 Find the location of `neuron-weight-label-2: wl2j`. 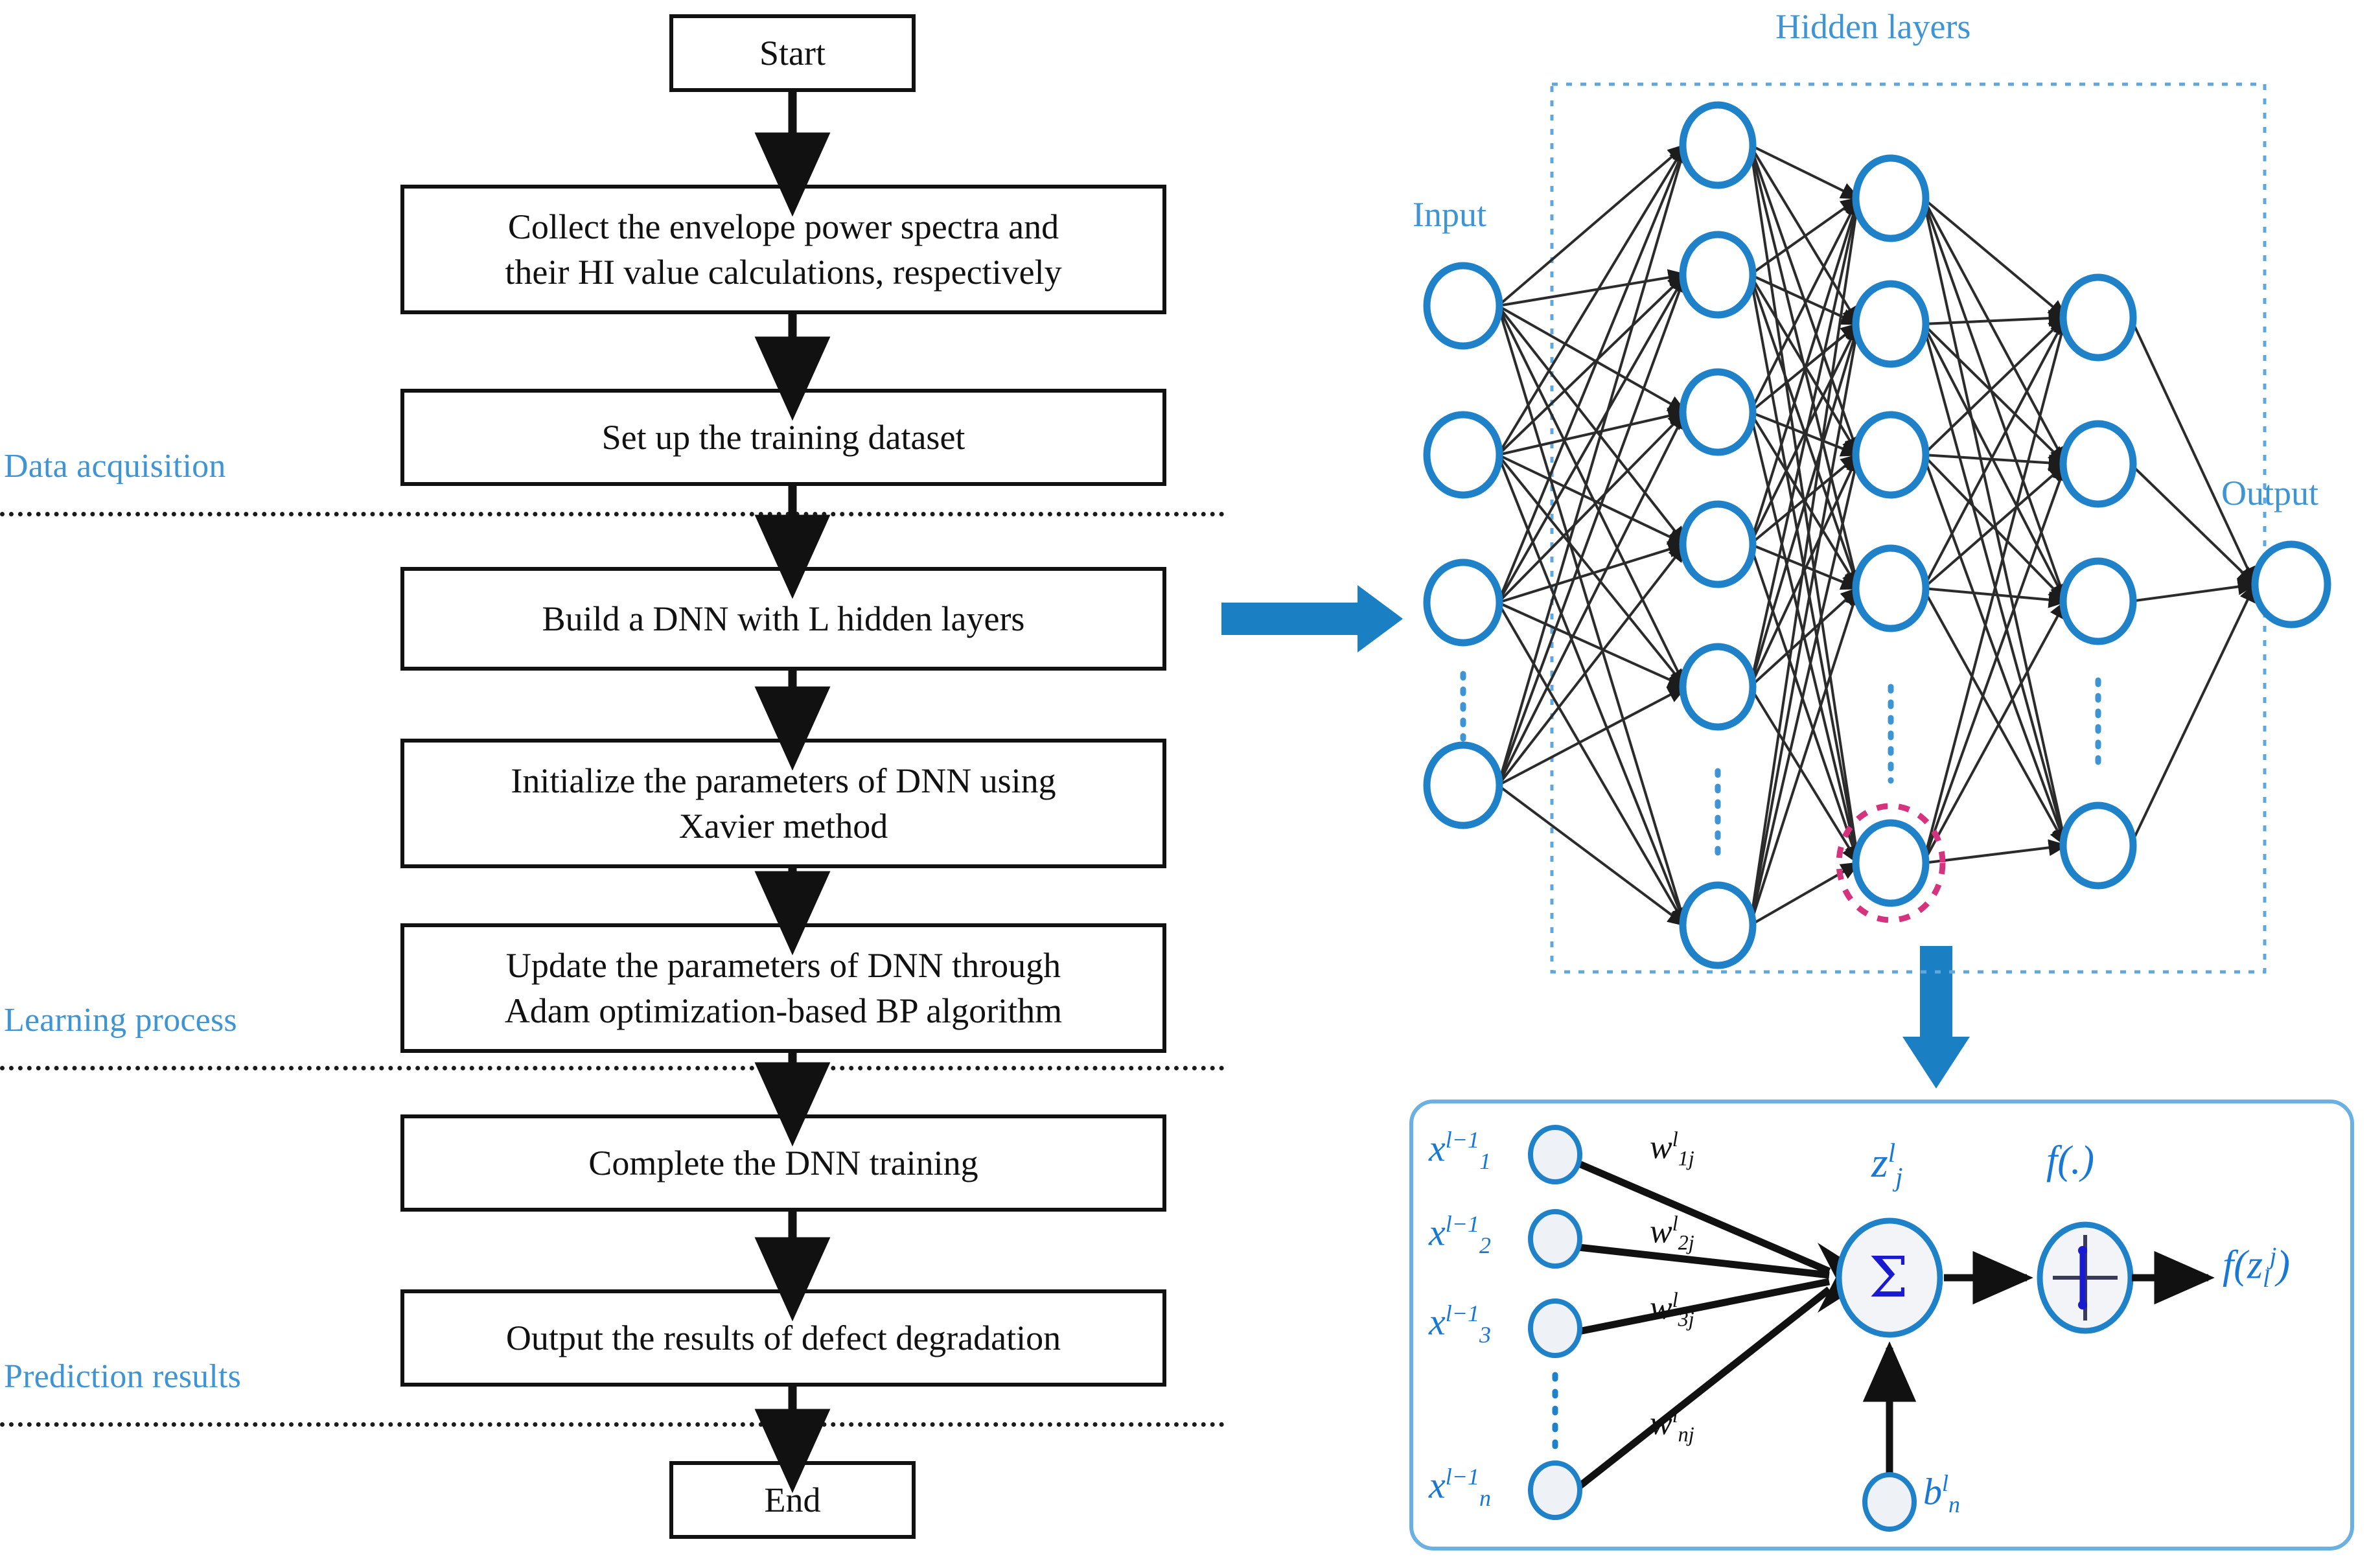

neuron-weight-label-2: wl2j is located at coordinates (1672, 1233).